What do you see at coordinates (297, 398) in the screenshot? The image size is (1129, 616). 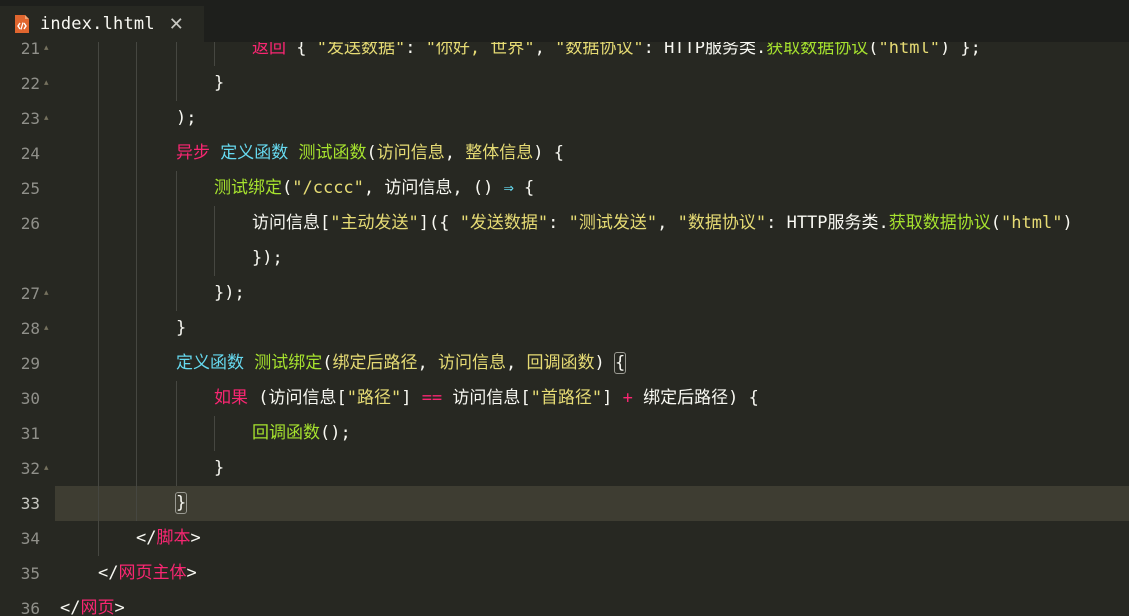 I see `code-token: (访问信息[` at bounding box center [297, 398].